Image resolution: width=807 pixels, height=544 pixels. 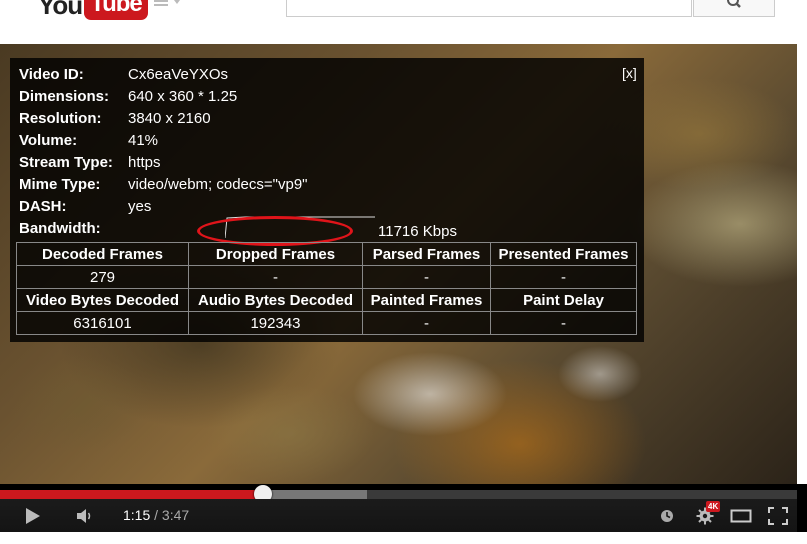 What do you see at coordinates (398, 515) in the screenshot?
I see `player-controls: 1:15 / 3:47 4K` at bounding box center [398, 515].